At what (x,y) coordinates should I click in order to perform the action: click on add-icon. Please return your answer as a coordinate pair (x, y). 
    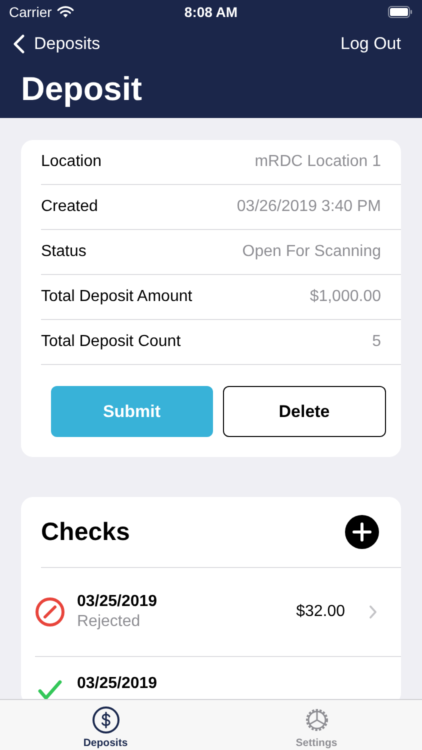
    Looking at the image, I should click on (362, 532).